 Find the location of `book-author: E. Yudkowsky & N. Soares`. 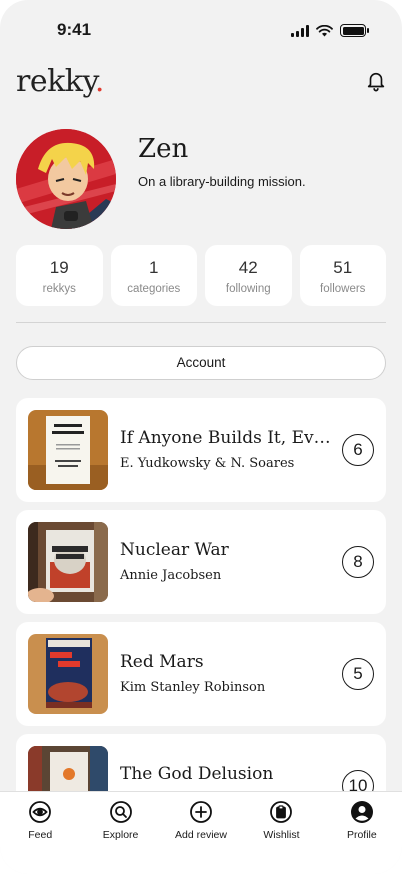

book-author: E. Yudkowsky & N. Soares is located at coordinates (207, 463).